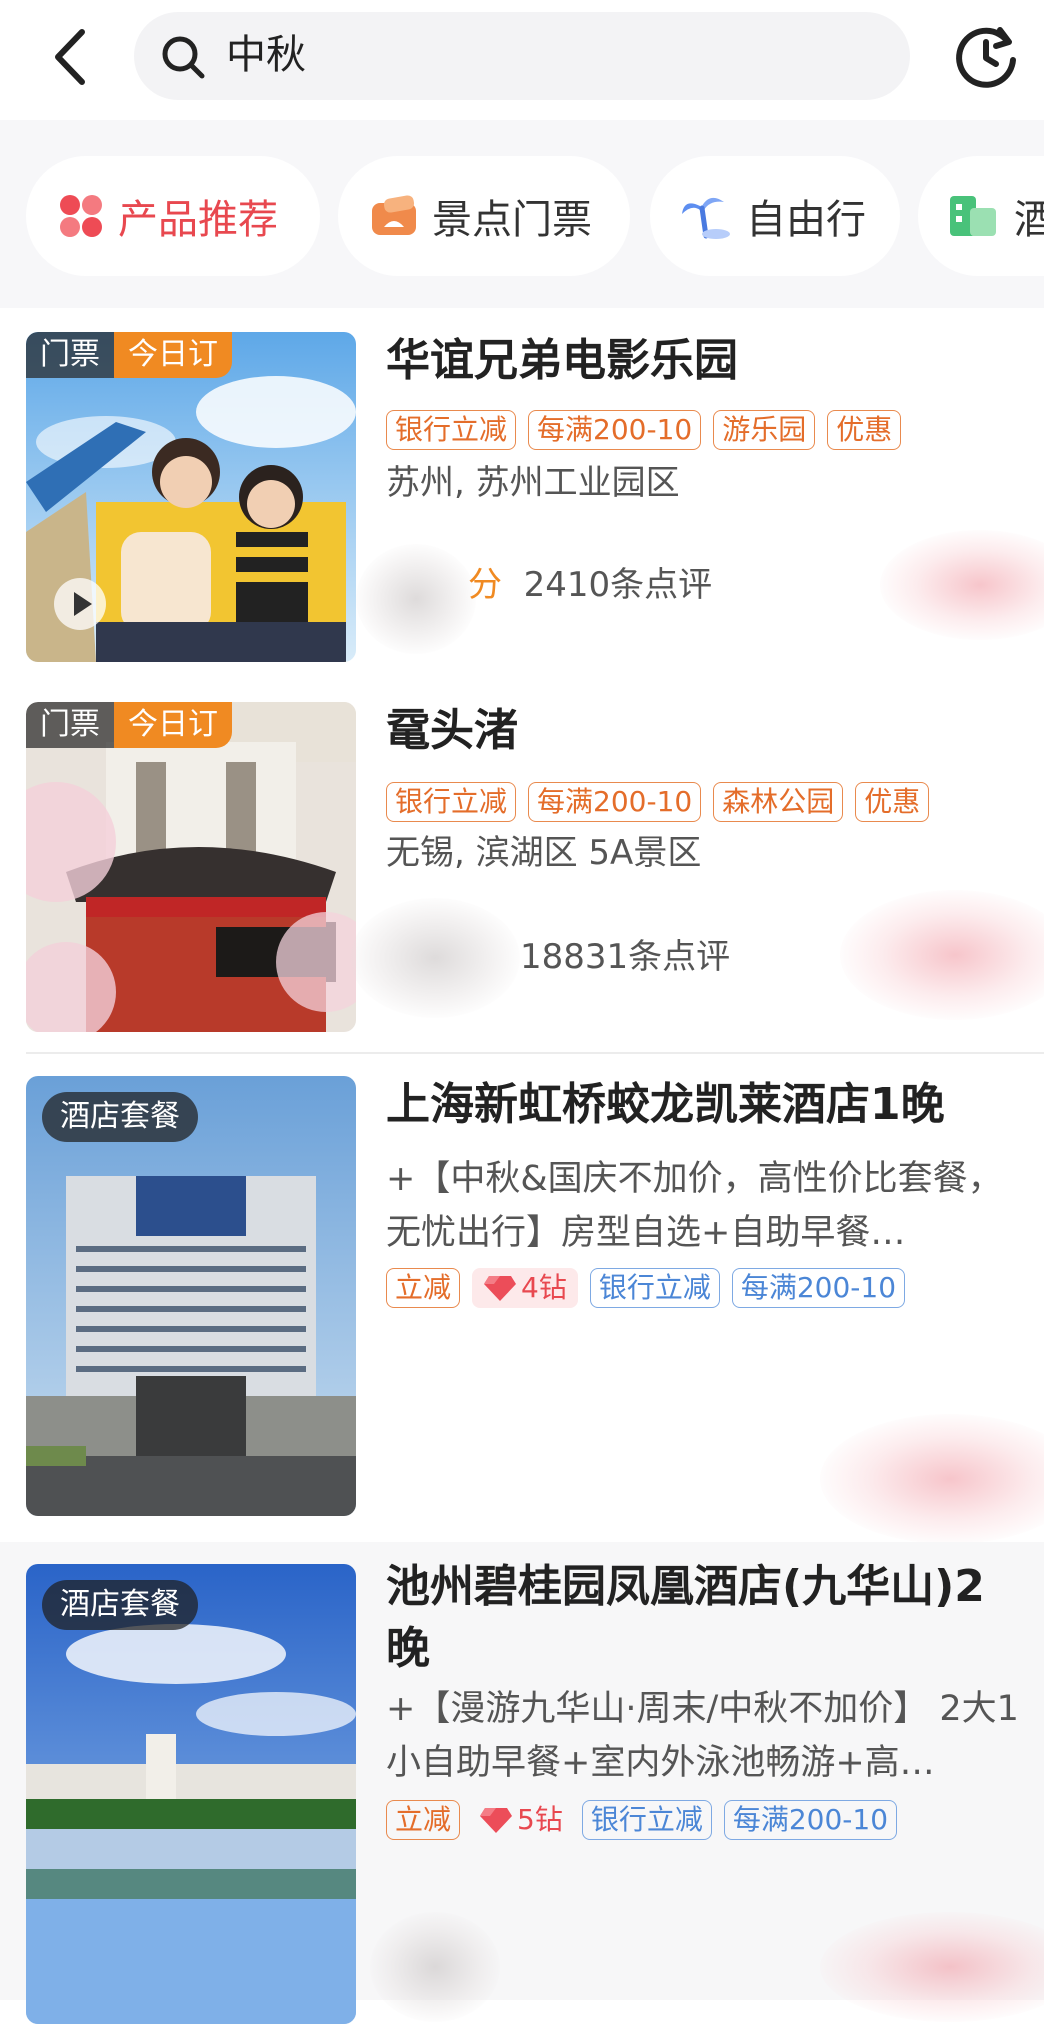 The width and height of the screenshot is (1044, 2024). I want to click on hotel-building-photo, so click(191, 1296).